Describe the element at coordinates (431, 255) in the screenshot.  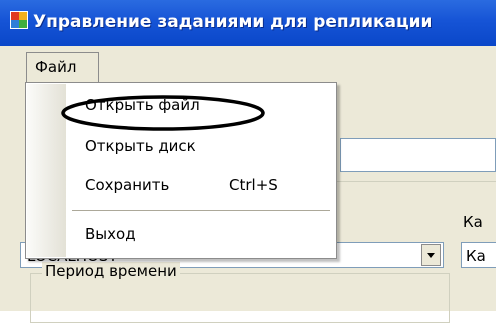
I see `chevron-down-icon` at that location.